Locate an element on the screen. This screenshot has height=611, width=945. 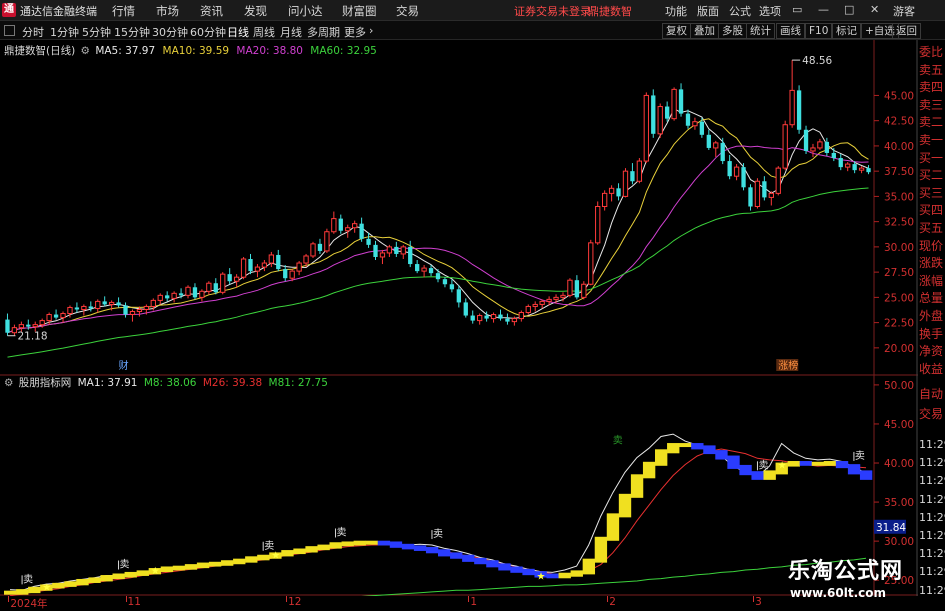
menu-item-shichang: 市场 is located at coordinates (167, 11).